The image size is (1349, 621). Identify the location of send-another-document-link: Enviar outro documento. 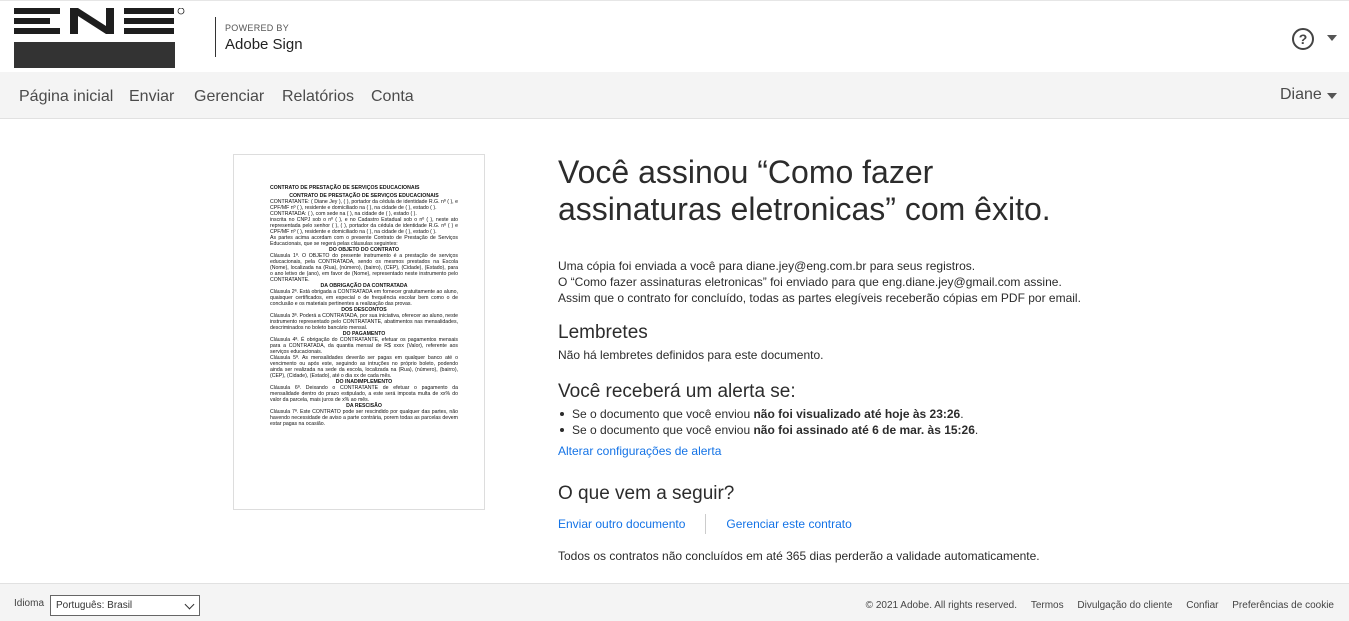
(621, 524).